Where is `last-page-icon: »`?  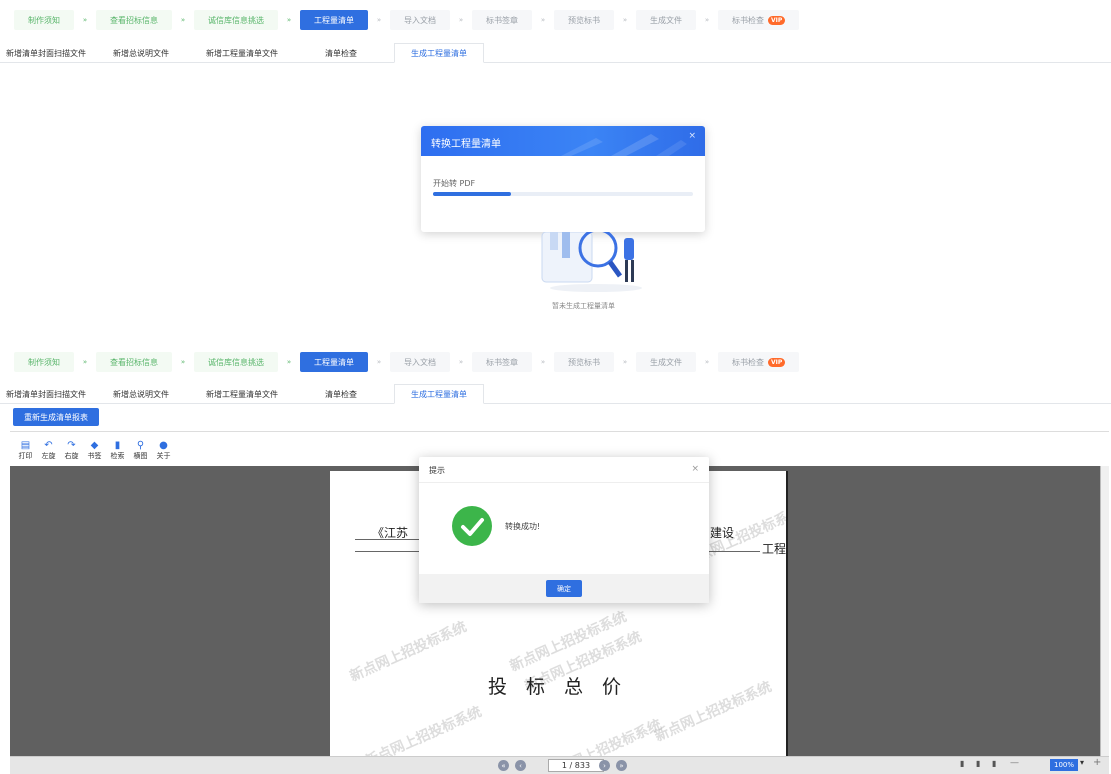 last-page-icon: » is located at coordinates (621, 765).